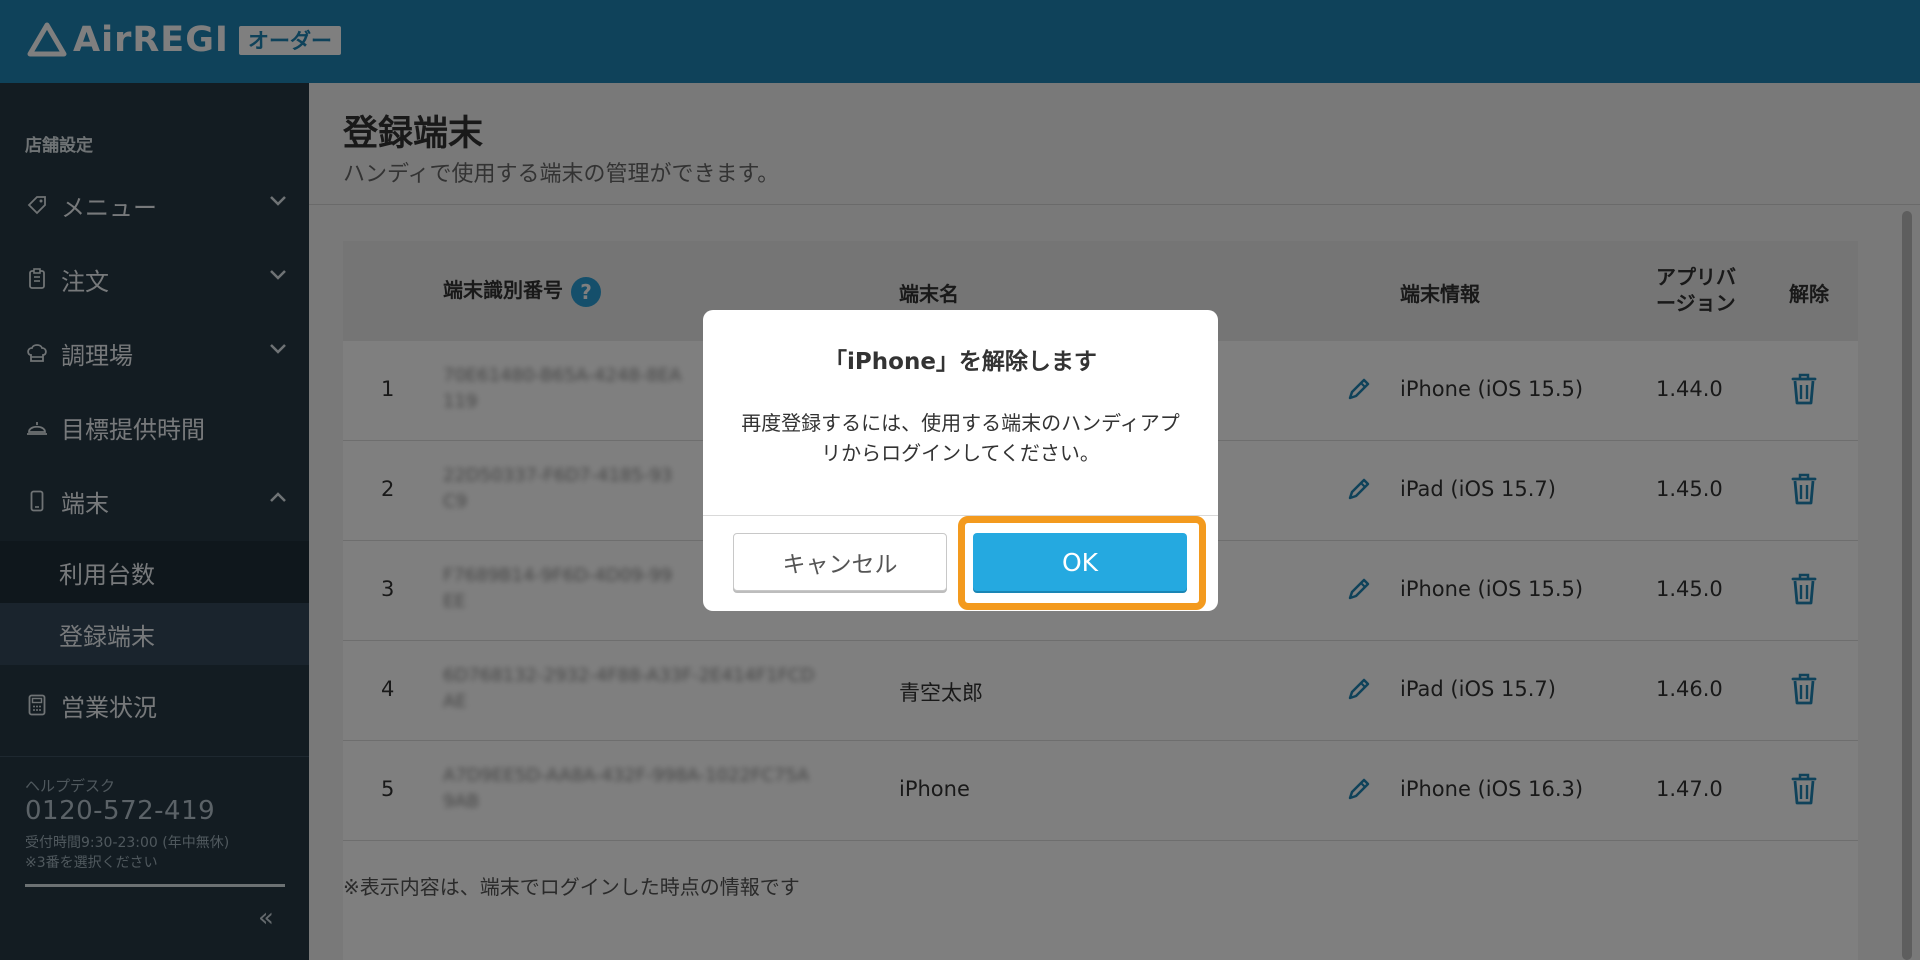  I want to click on ok-button: OK, so click(1080, 562).